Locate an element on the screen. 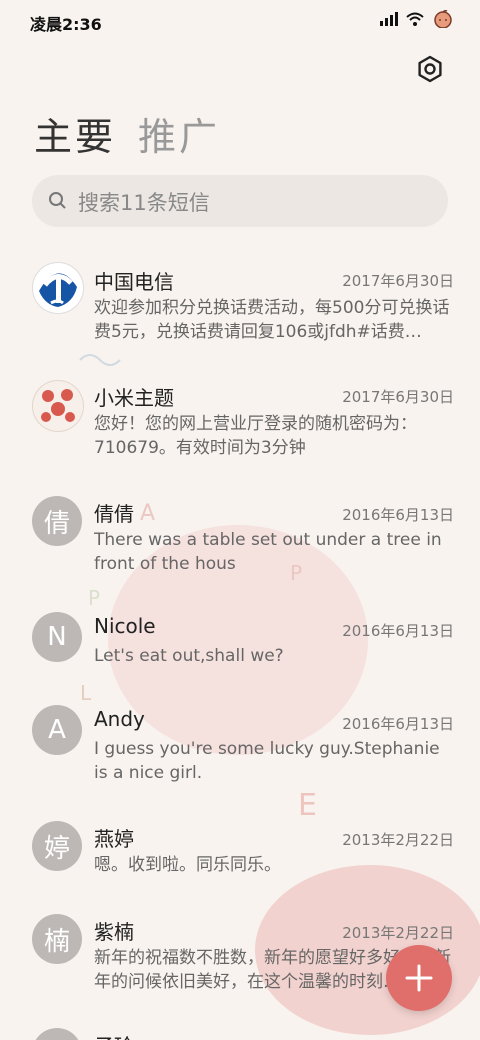 The height and width of the screenshot is (1040, 480). battery-icon is located at coordinates (443, 19).